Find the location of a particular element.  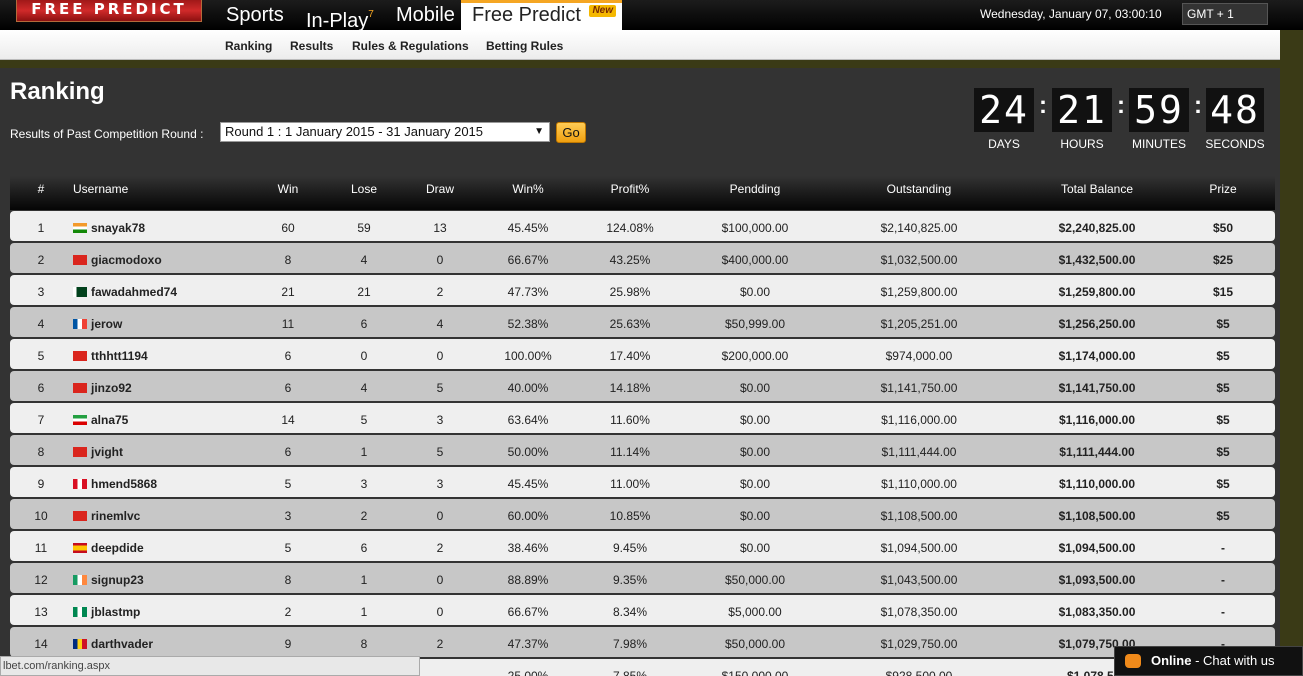

cell-win: 9 is located at coordinates (288, 644).